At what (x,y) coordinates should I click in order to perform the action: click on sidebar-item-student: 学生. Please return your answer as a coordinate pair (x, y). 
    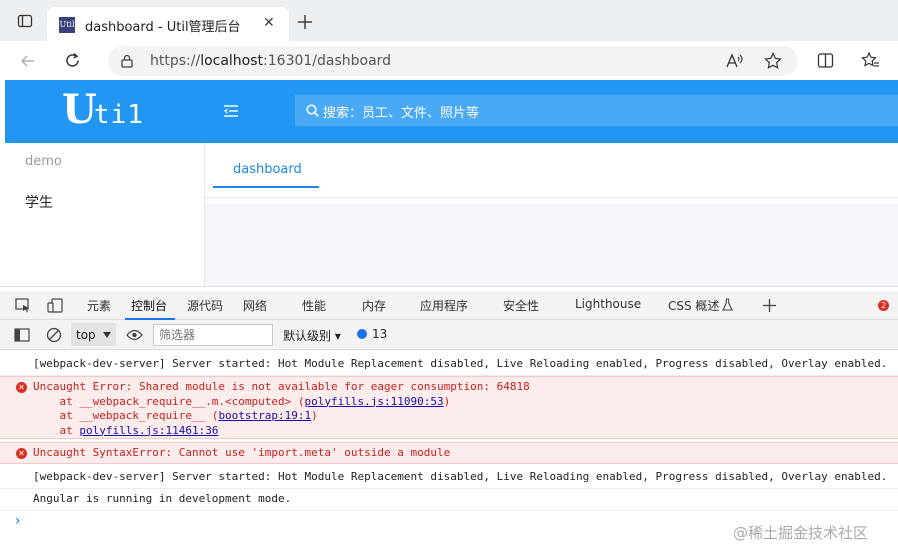
    Looking at the image, I should click on (39, 202).